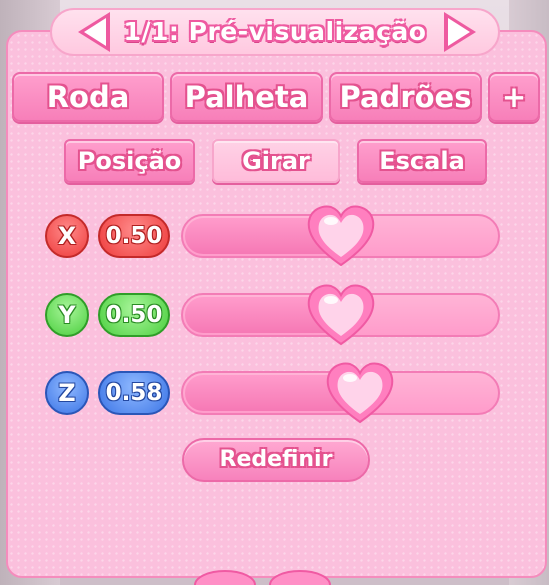 The image size is (549, 585). I want to click on x-slider-handle, so click(341, 236).